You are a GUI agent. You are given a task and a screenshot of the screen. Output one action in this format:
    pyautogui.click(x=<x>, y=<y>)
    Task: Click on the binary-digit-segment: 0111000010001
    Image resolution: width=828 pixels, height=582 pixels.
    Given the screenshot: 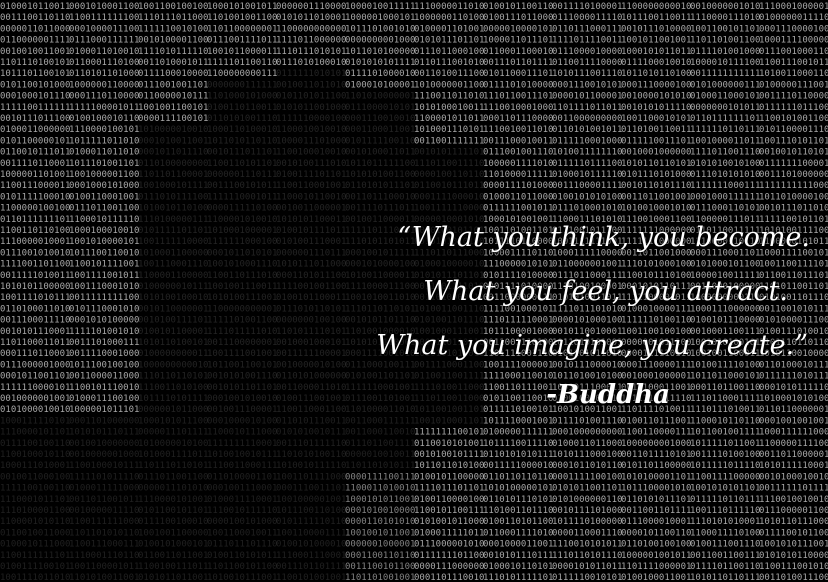 What is the action you would take?
    pyautogui.click(x=656, y=522)
    